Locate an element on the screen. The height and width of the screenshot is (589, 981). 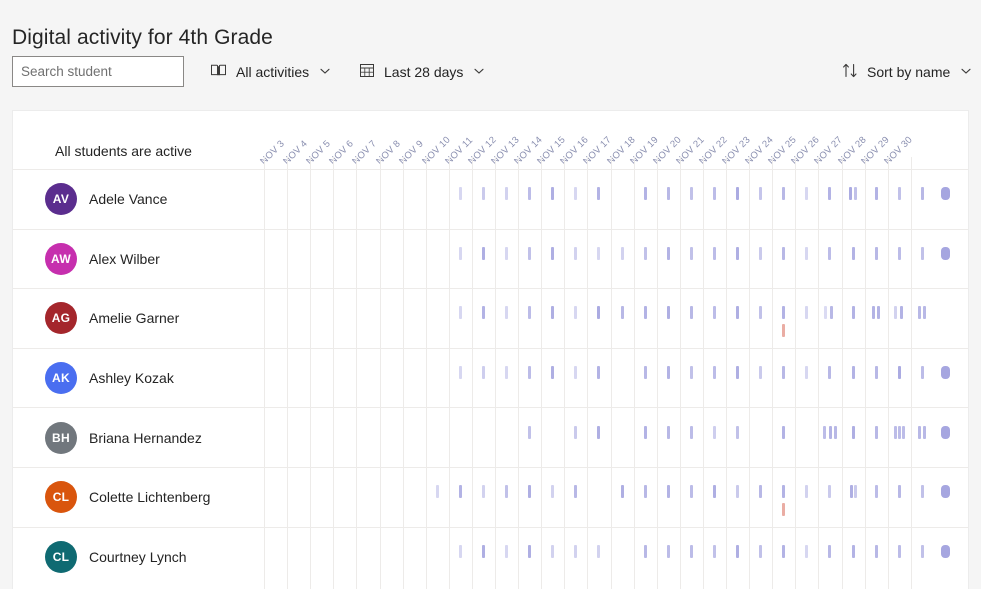
student-cell: BH Briana Hernandez is located at coordinates (138, 437).